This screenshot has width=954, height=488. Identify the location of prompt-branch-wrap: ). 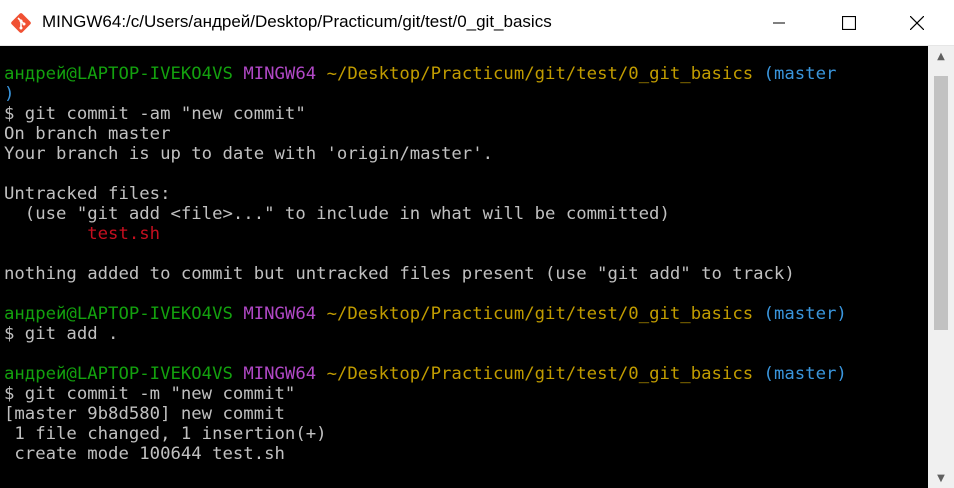
(9, 94).